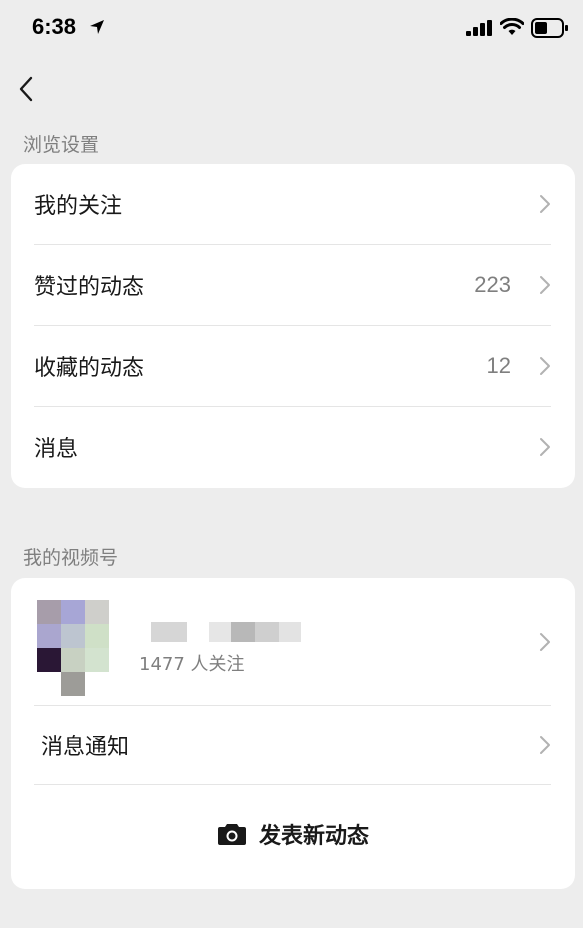 Image resolution: width=583 pixels, height=928 pixels. Describe the element at coordinates (292, 784) in the screenshot. I see `divider` at that location.